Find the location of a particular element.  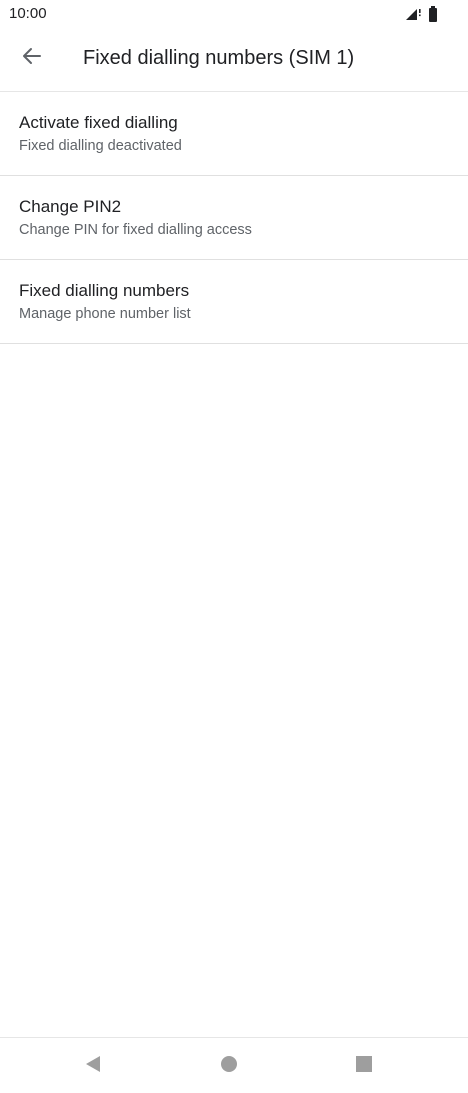

nav-home-button is located at coordinates (229, 1066).